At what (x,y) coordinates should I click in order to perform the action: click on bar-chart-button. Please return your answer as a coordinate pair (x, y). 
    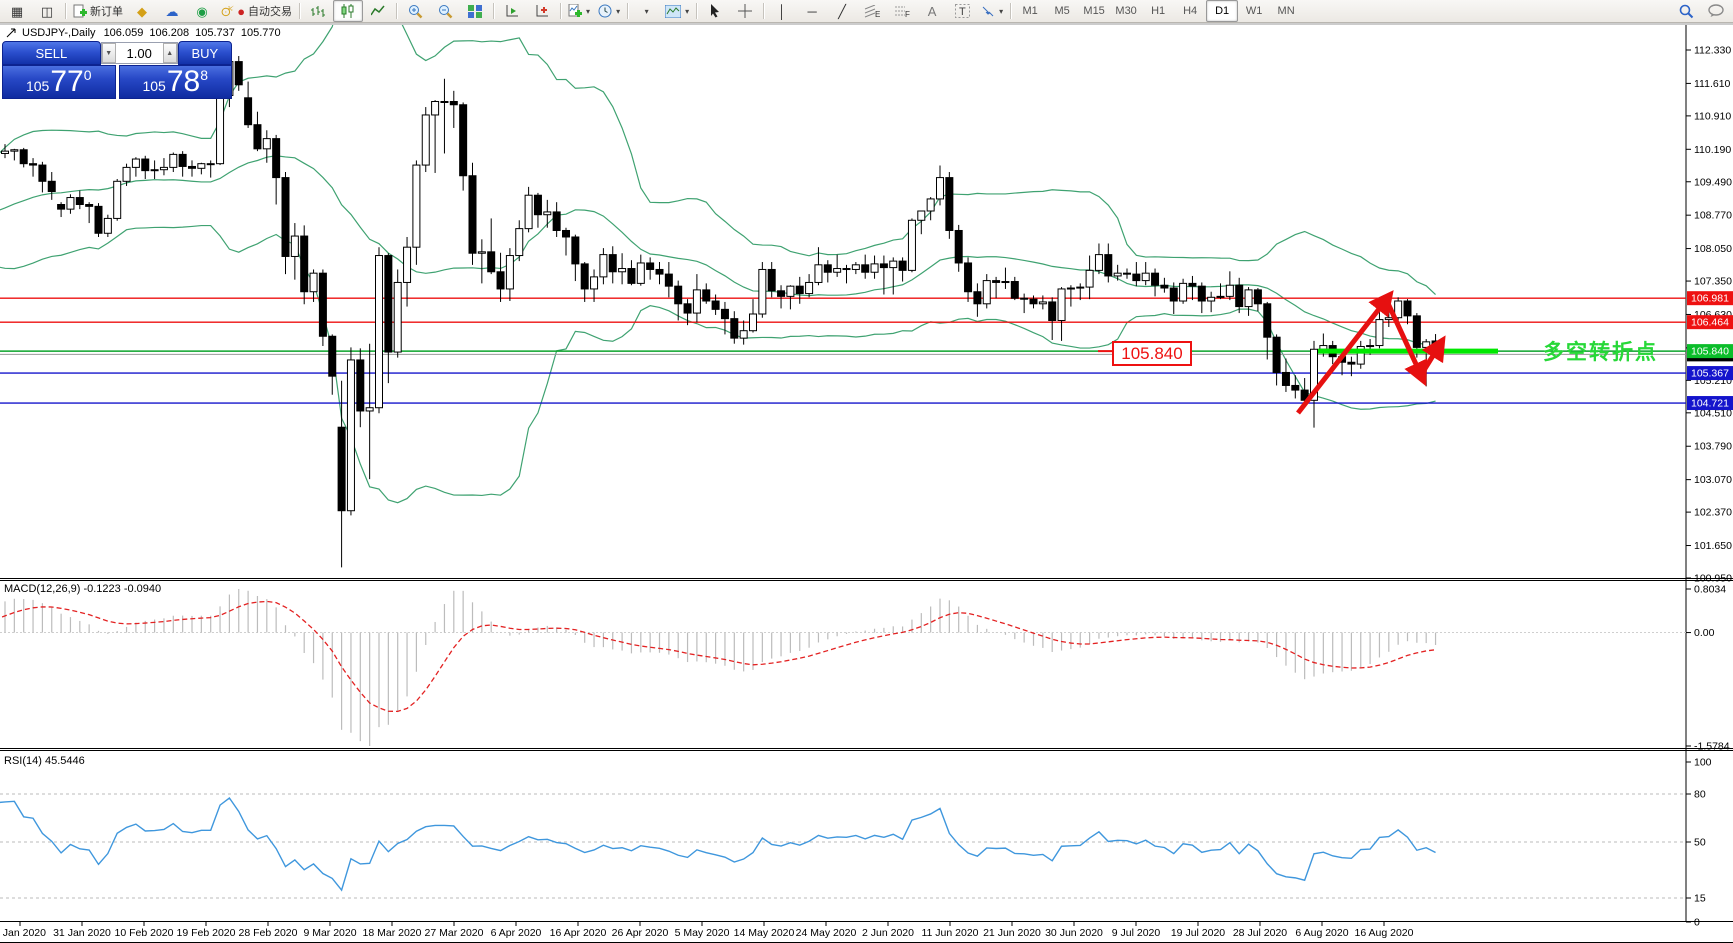
    Looking at the image, I should click on (318, 11).